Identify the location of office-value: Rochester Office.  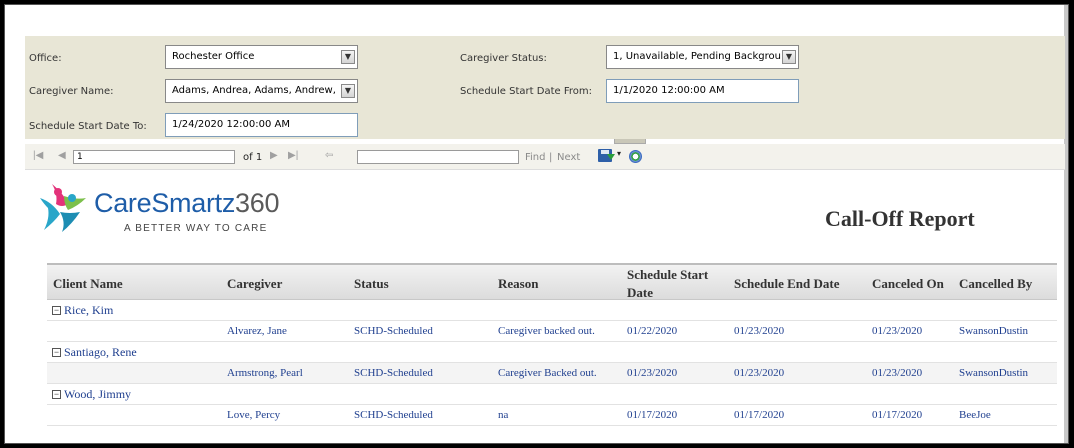
(213, 56).